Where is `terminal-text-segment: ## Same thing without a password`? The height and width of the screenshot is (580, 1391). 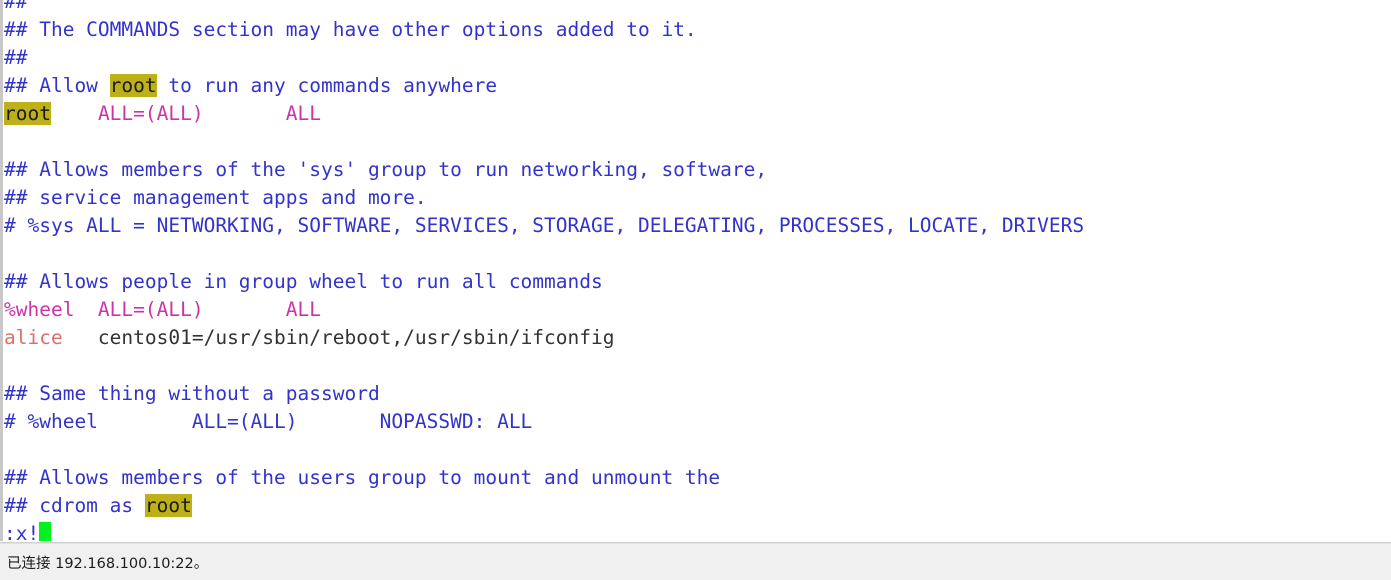 terminal-text-segment: ## Same thing without a password is located at coordinates (192, 393).